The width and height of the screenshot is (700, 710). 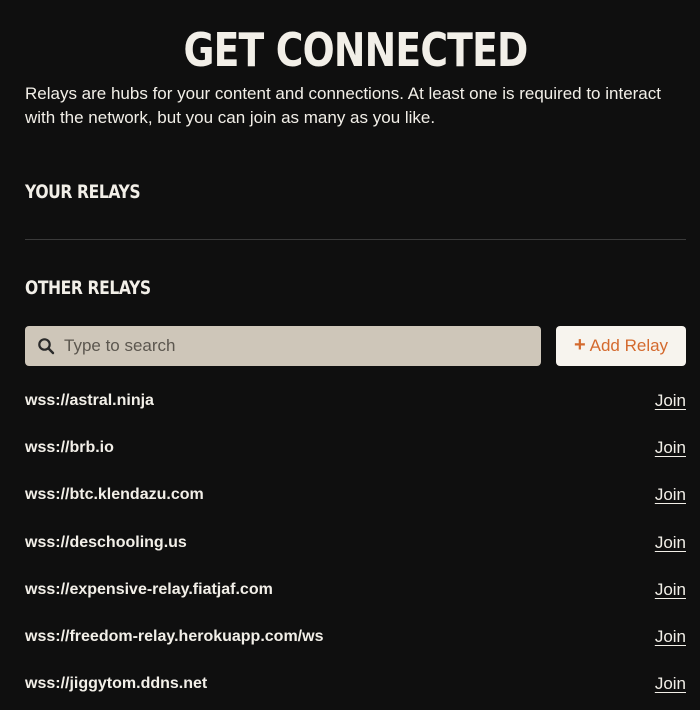 I want to click on section-divider, so click(x=355, y=239).